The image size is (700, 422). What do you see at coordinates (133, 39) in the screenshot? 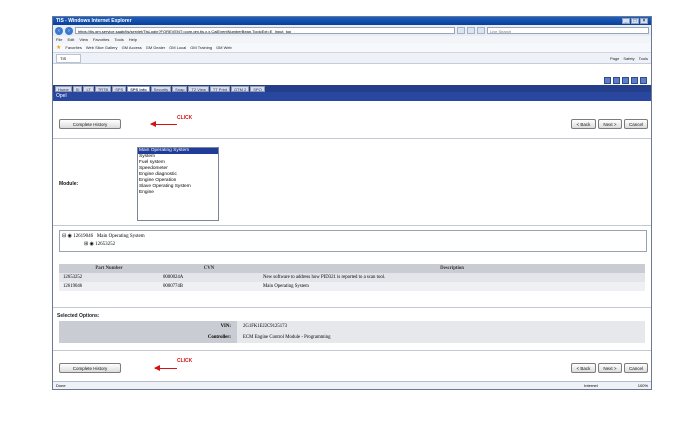
I see `menu-help: Help` at bounding box center [133, 39].